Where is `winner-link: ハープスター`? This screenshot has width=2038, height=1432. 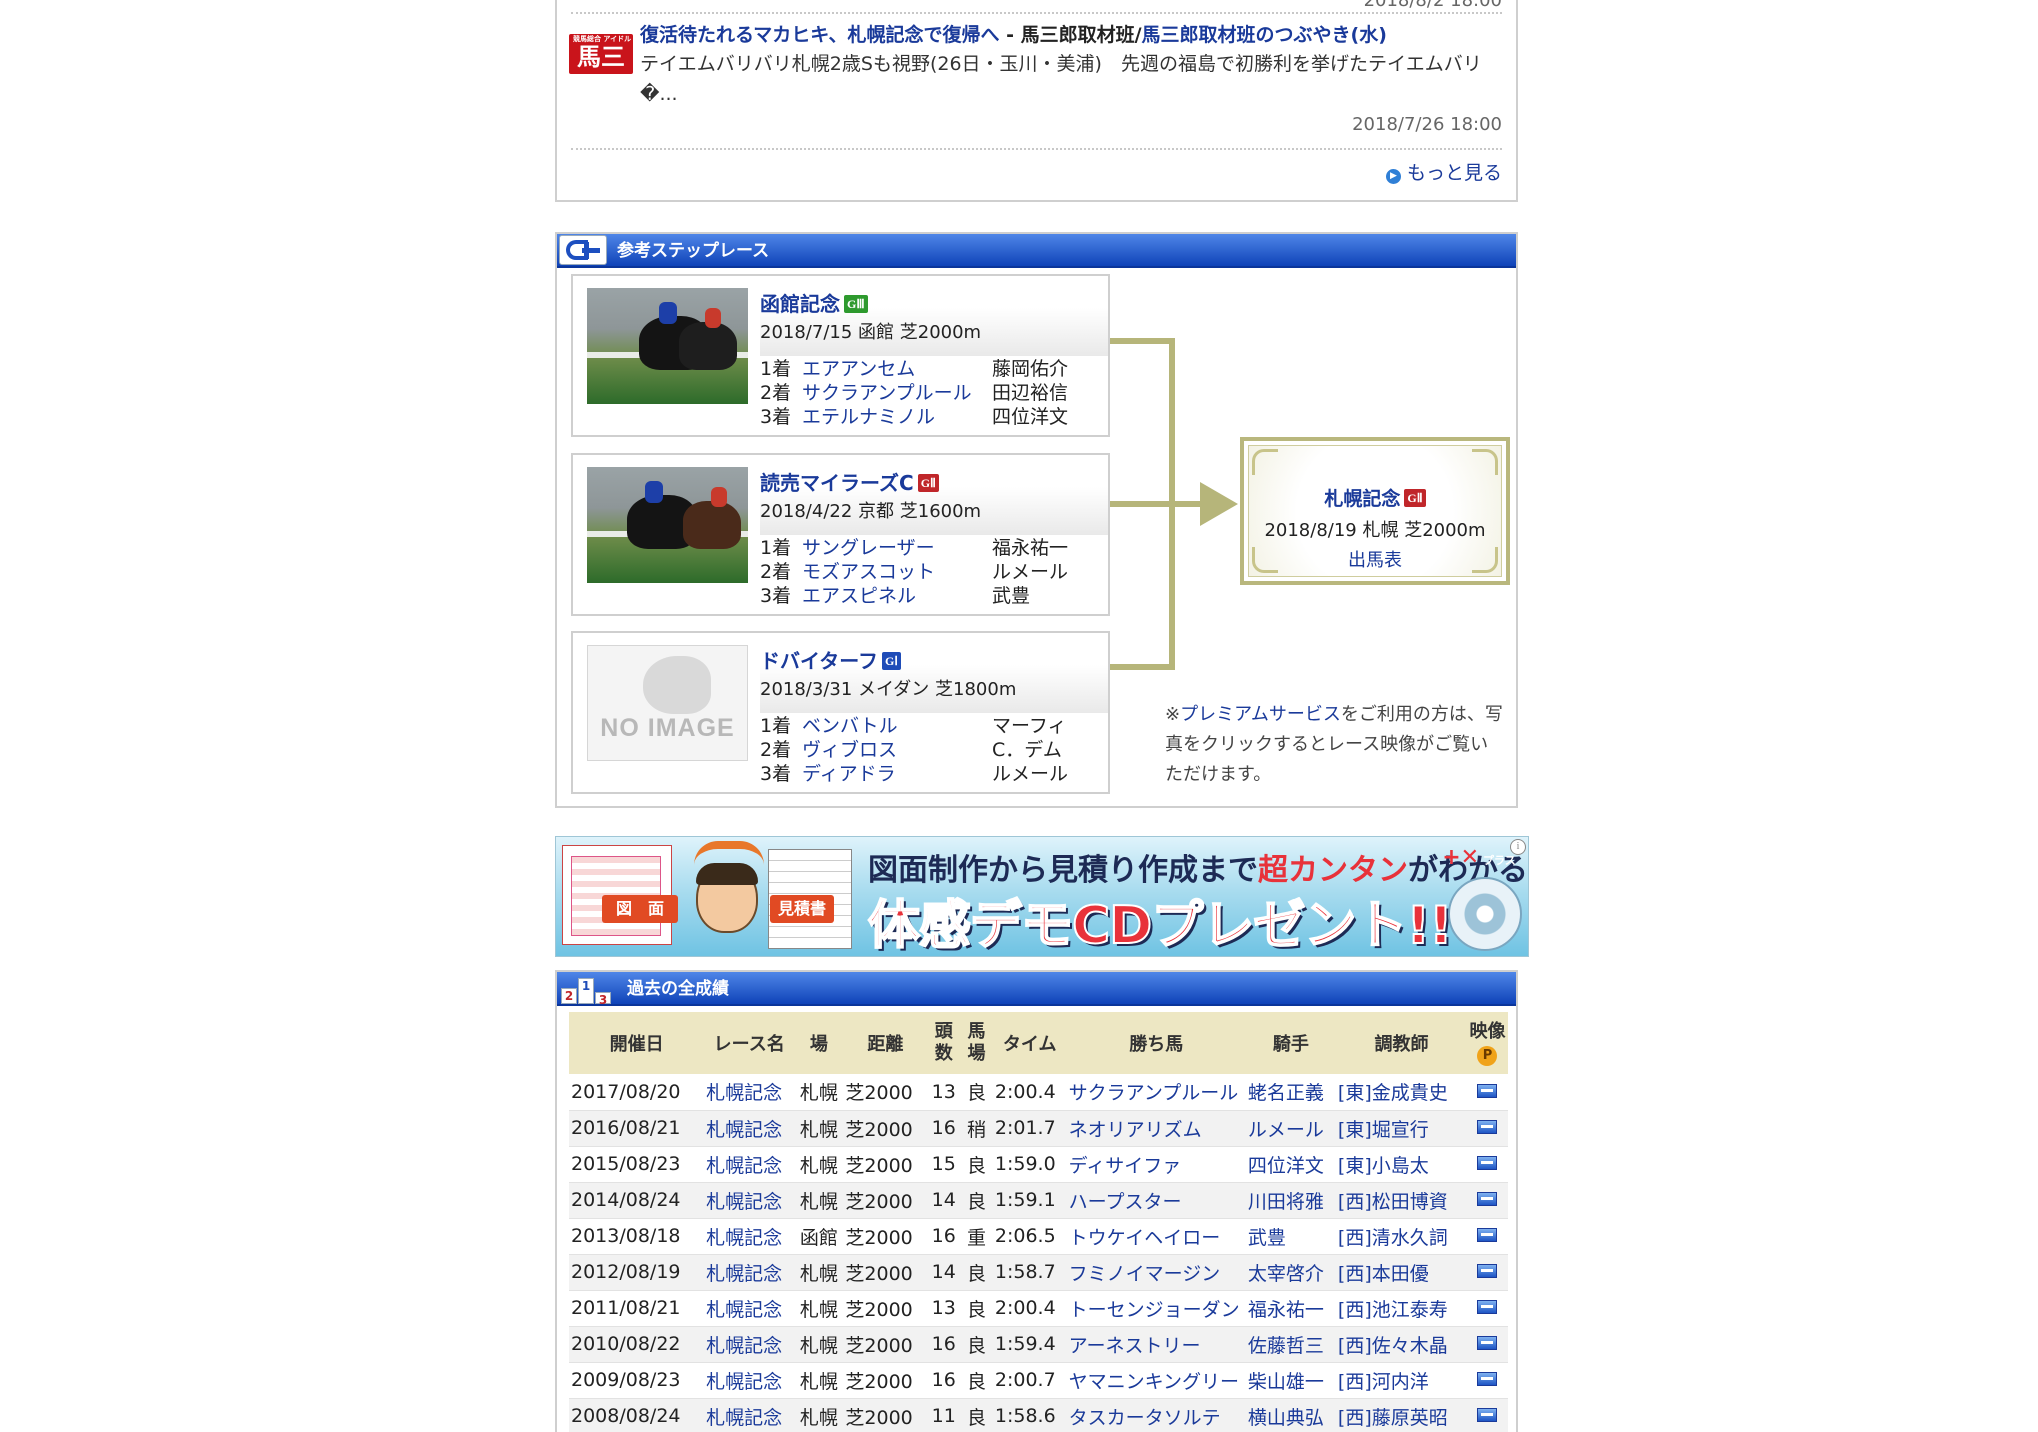 winner-link: ハープスター is located at coordinates (1156, 1200).